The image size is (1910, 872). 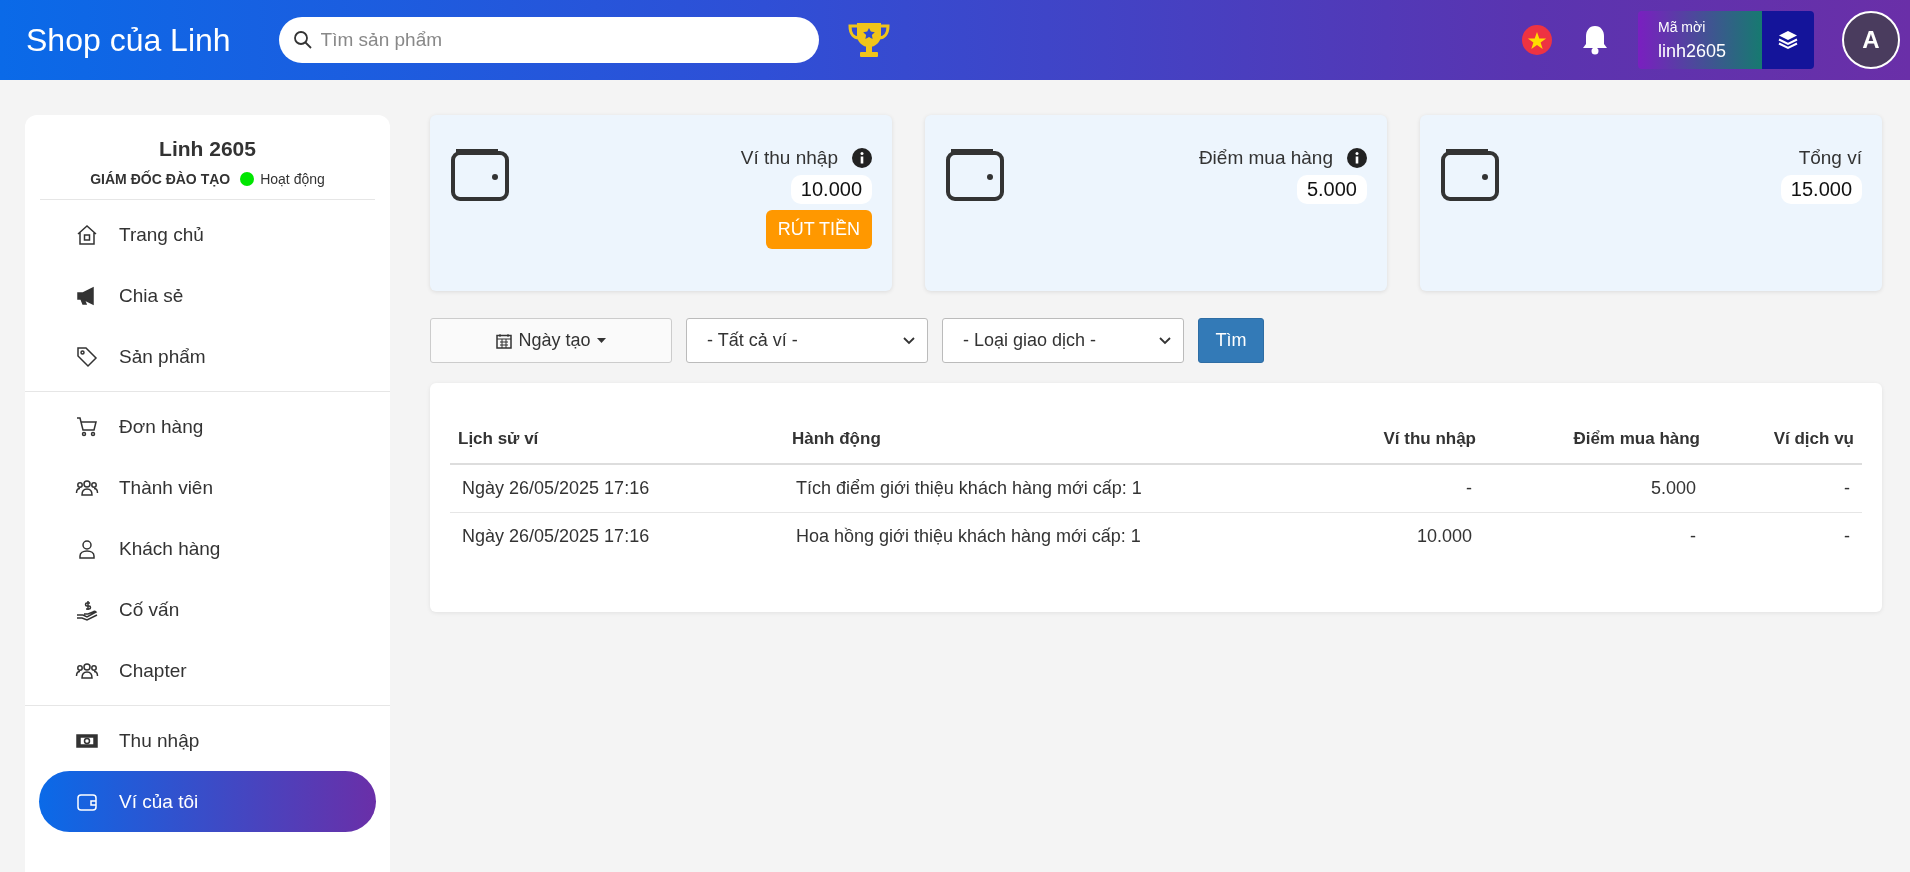 What do you see at coordinates (831, 189) in the screenshot?
I see `wallet-amount: 10.000` at bounding box center [831, 189].